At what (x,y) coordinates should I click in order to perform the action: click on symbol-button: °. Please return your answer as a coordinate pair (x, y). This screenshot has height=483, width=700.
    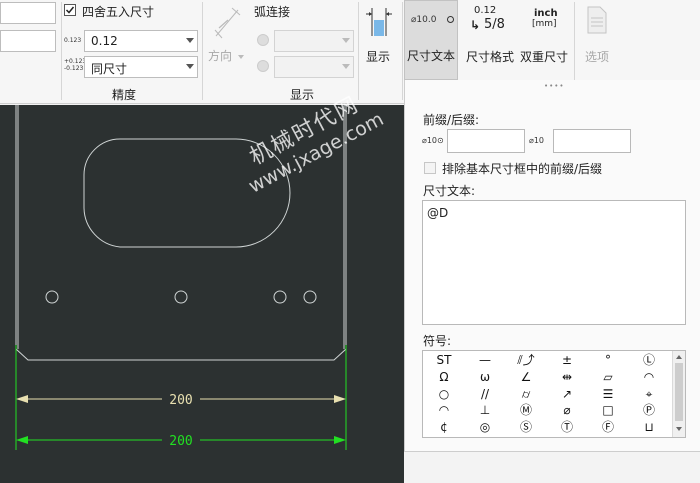
    Looking at the image, I should click on (608, 360).